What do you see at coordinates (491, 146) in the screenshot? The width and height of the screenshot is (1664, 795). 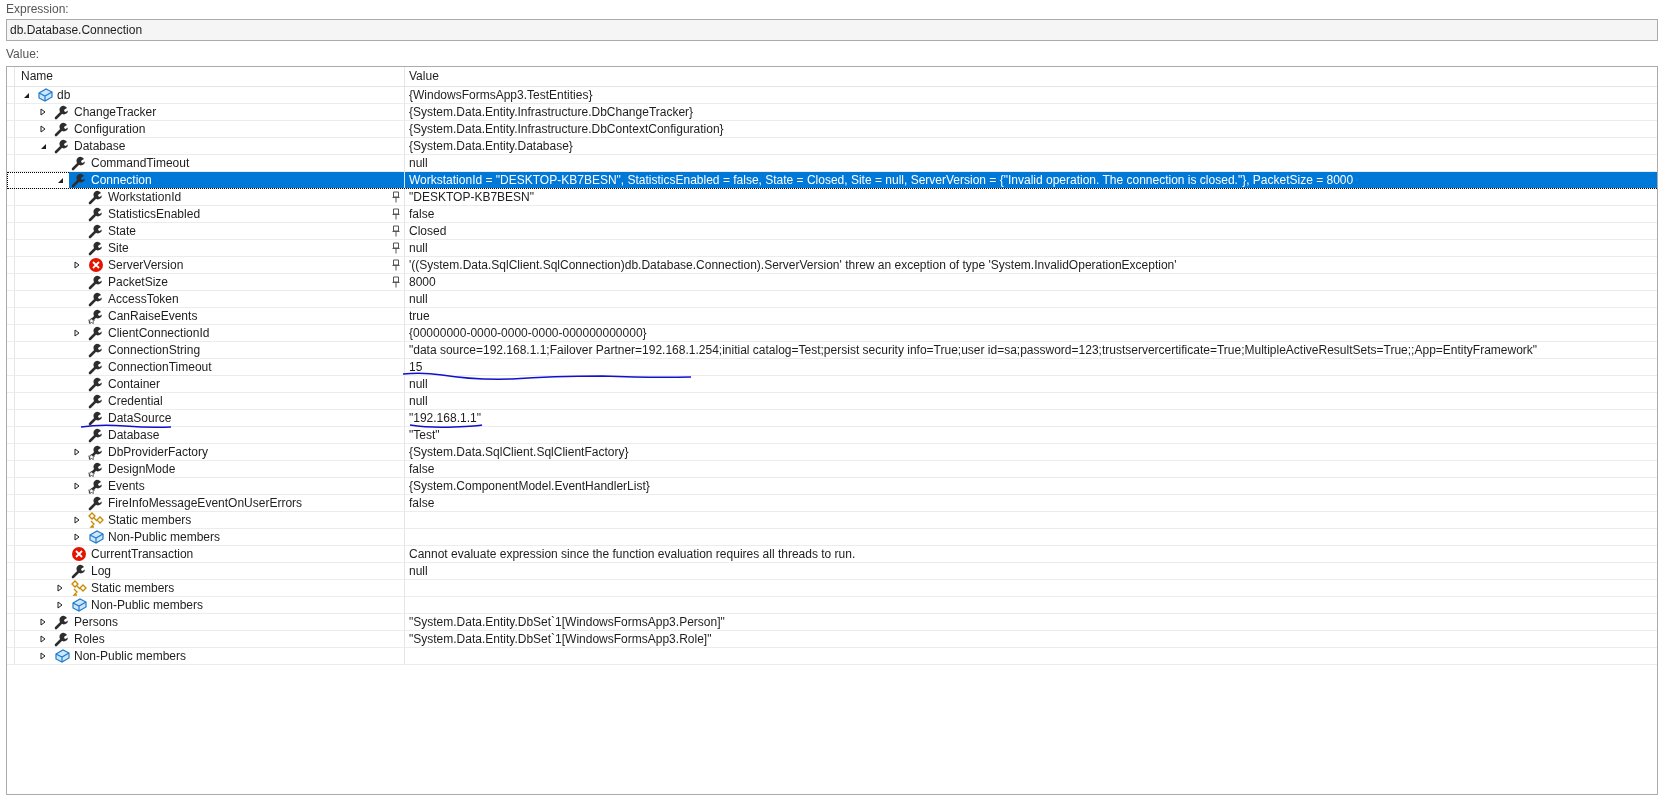 I see `property-value: {System.Data.Entity.Database}` at bounding box center [491, 146].